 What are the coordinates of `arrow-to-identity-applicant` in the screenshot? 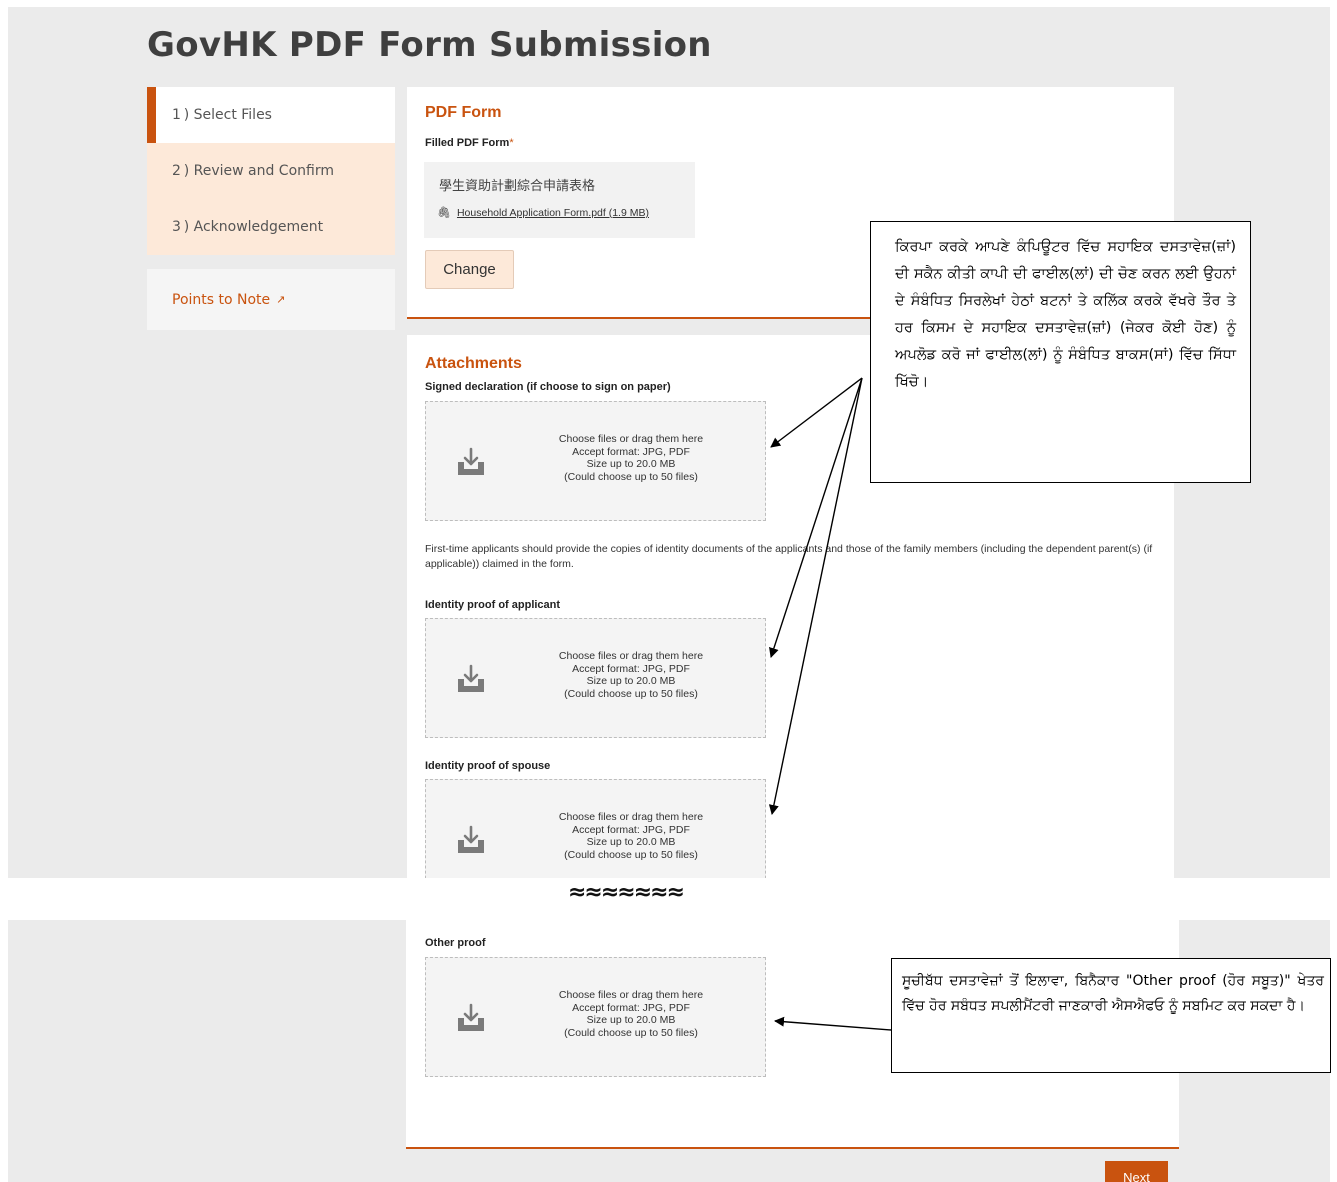 It's located at (816, 517).